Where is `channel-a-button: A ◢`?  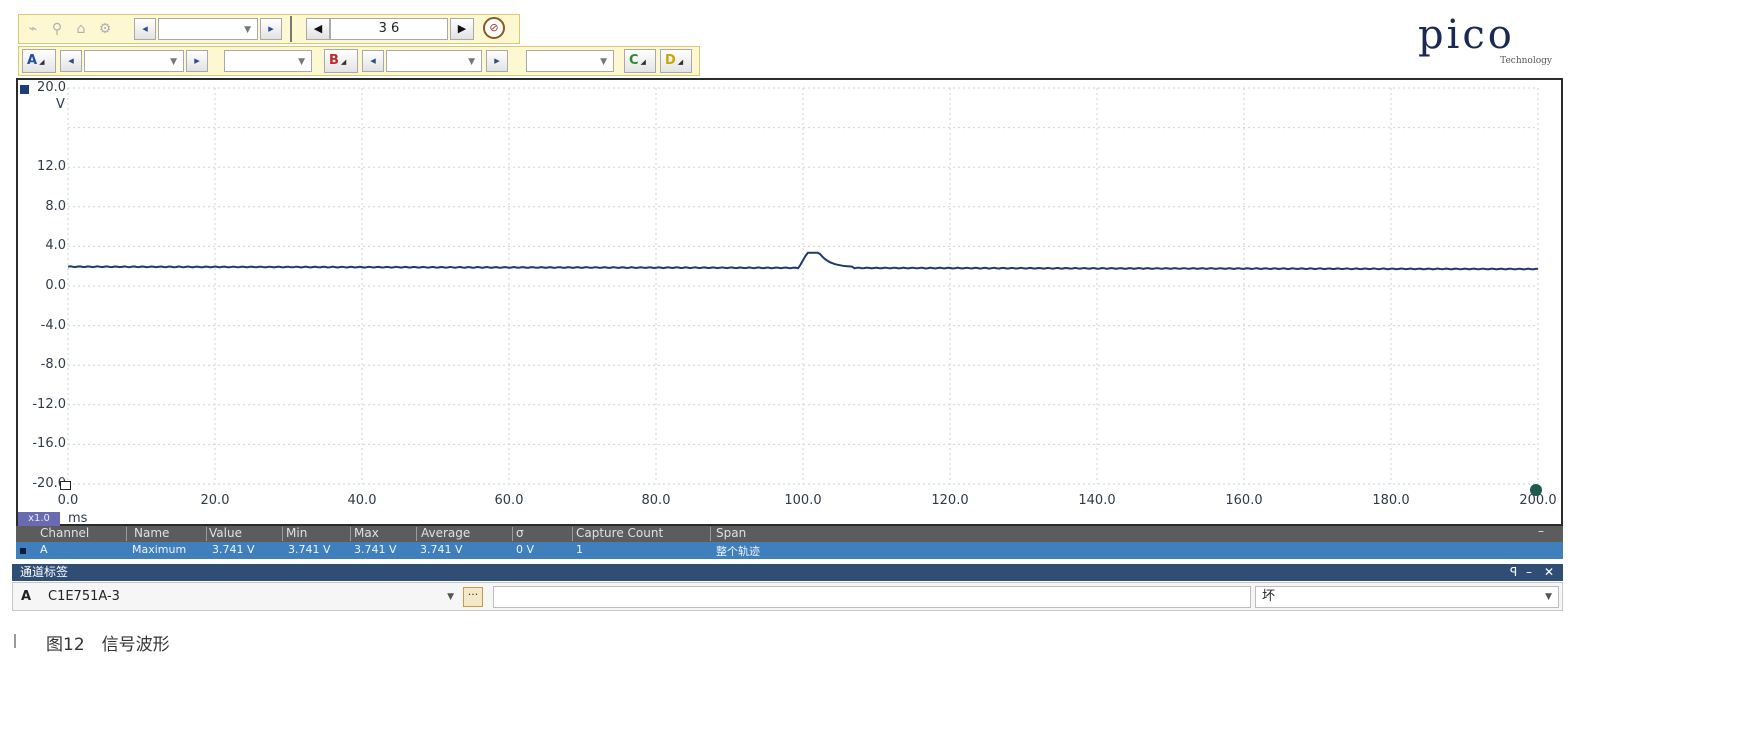
channel-a-button: A ◢ is located at coordinates (39, 61).